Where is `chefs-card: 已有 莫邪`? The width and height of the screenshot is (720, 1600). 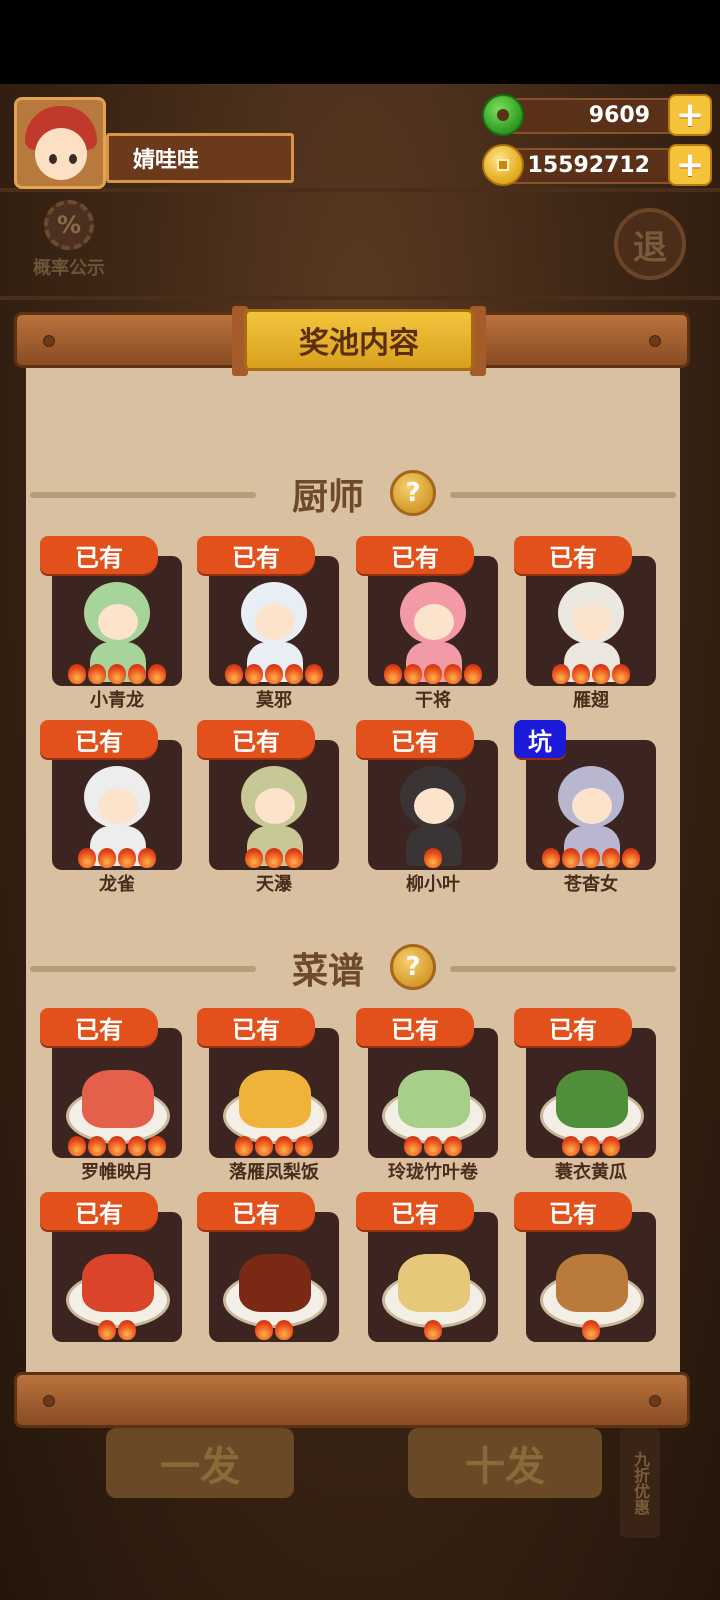 chefs-card: 已有 莫邪 is located at coordinates (273, 623).